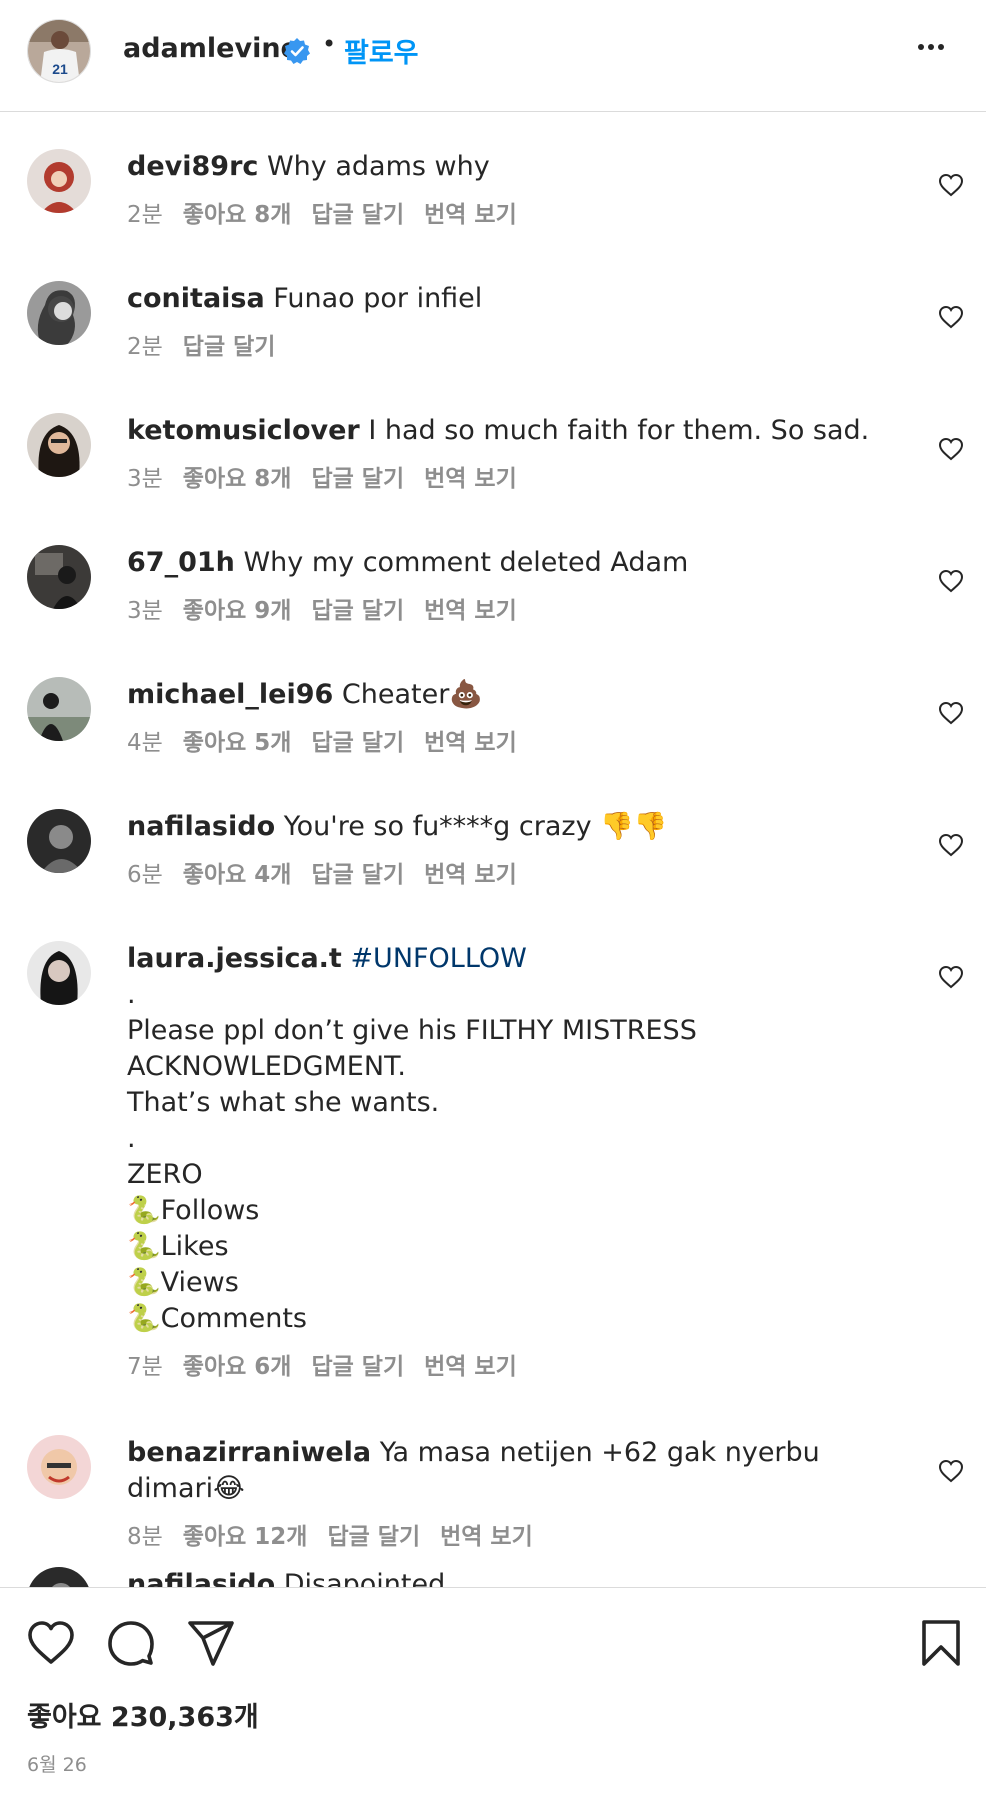  What do you see at coordinates (230, 694) in the screenshot?
I see `comment-username: michael_lei96` at bounding box center [230, 694].